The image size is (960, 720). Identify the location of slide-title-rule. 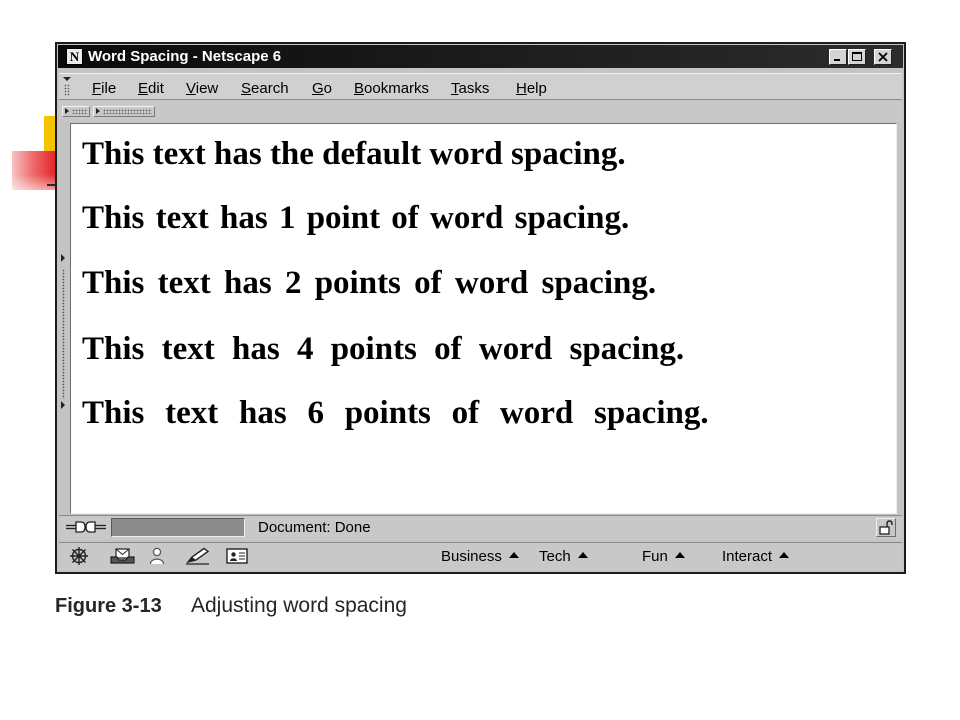
(51, 185).